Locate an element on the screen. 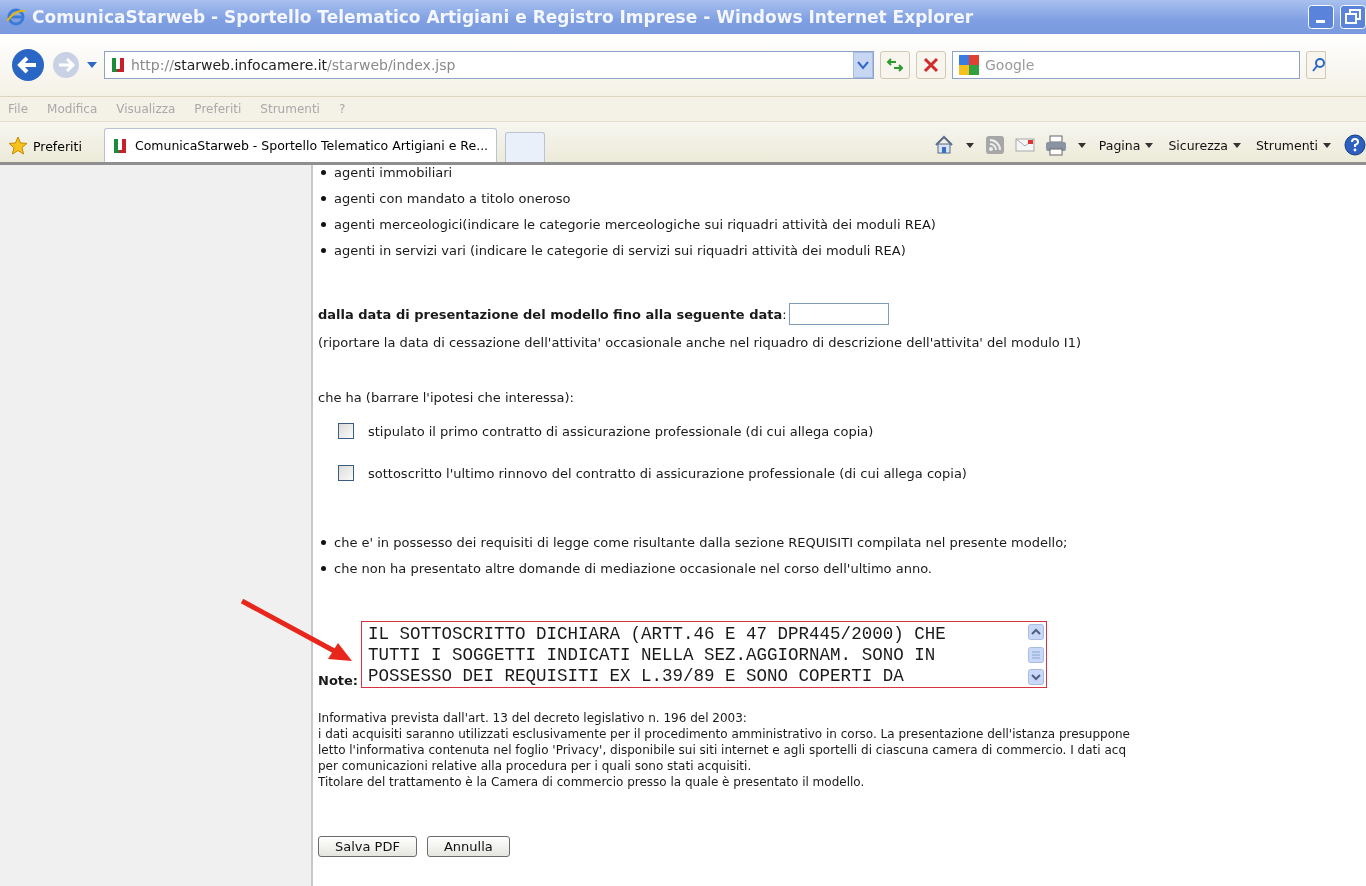 This screenshot has height=886, width=1366. dropdown-caret-icon is located at coordinates (92, 65).